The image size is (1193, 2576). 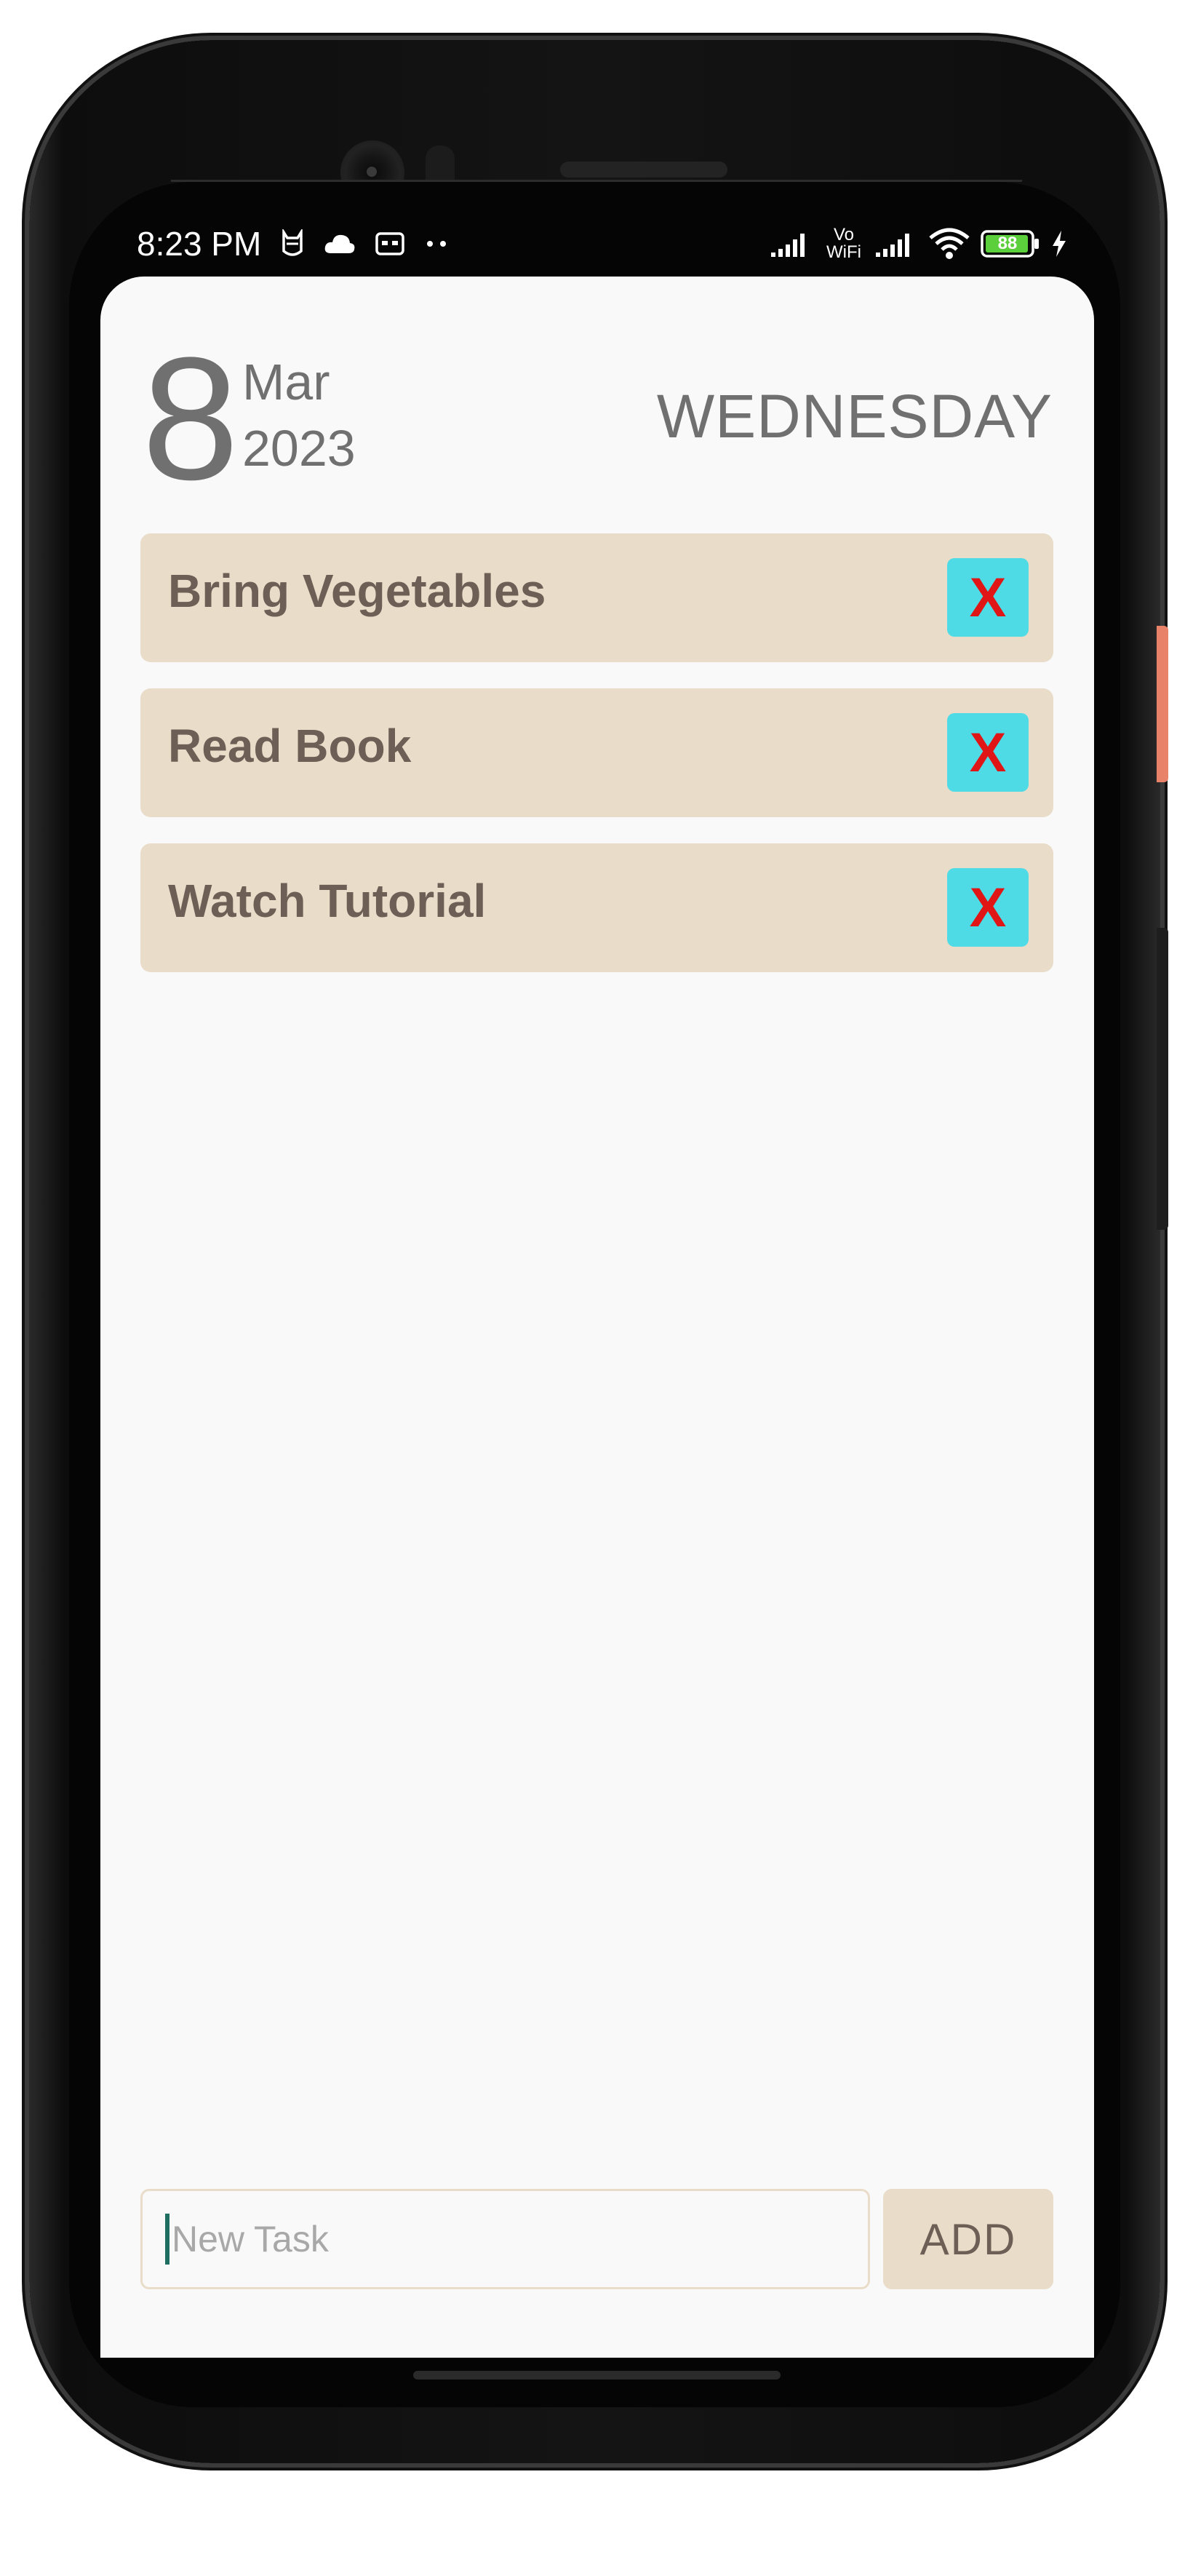 What do you see at coordinates (596, 181) in the screenshot?
I see `bezel-divider` at bounding box center [596, 181].